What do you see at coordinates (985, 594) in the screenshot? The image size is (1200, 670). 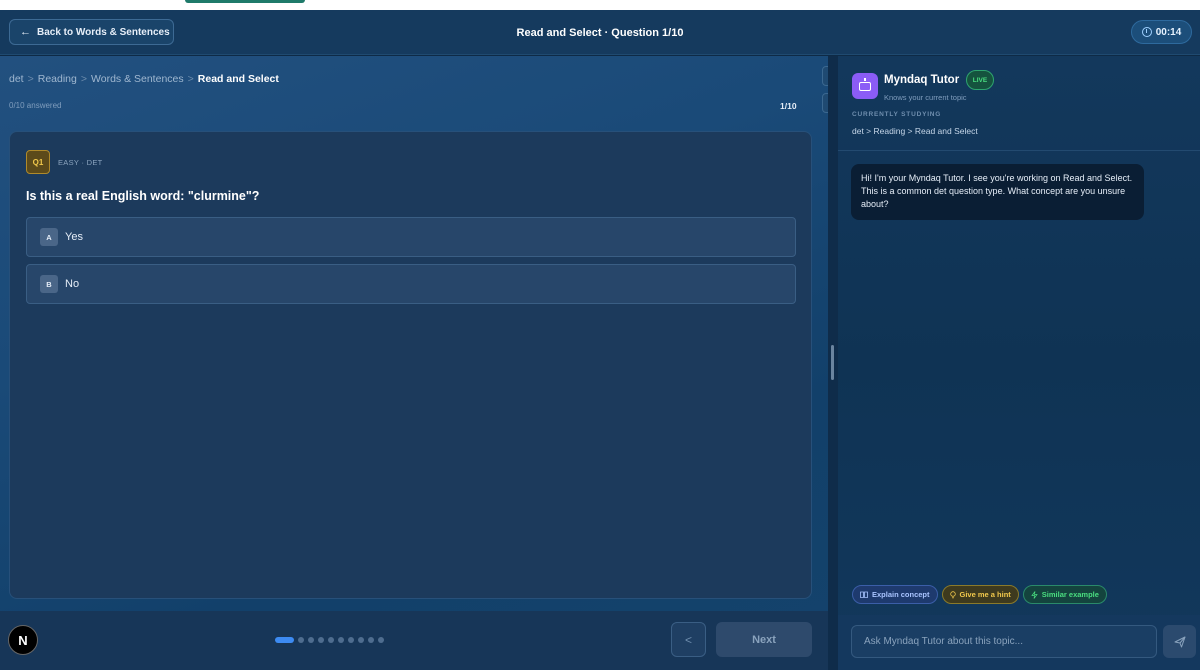 I see `chip-label: Give me a hint` at bounding box center [985, 594].